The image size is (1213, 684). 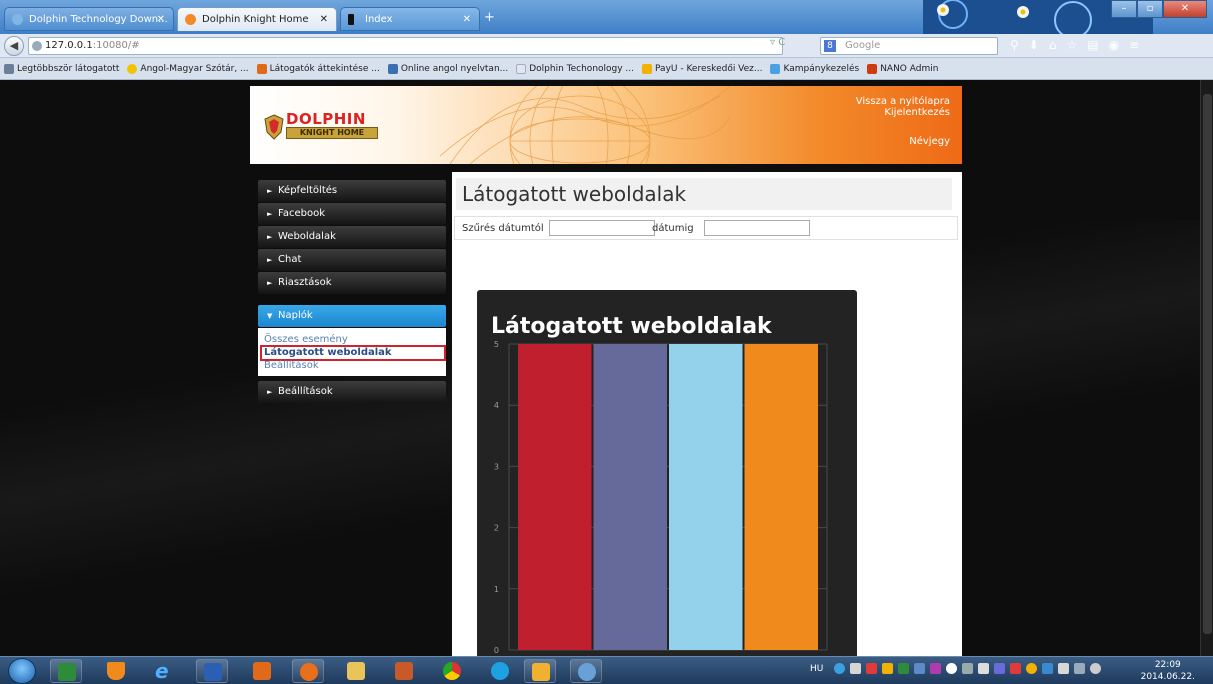 I want to click on maximize-button: ▫, so click(x=1150, y=9).